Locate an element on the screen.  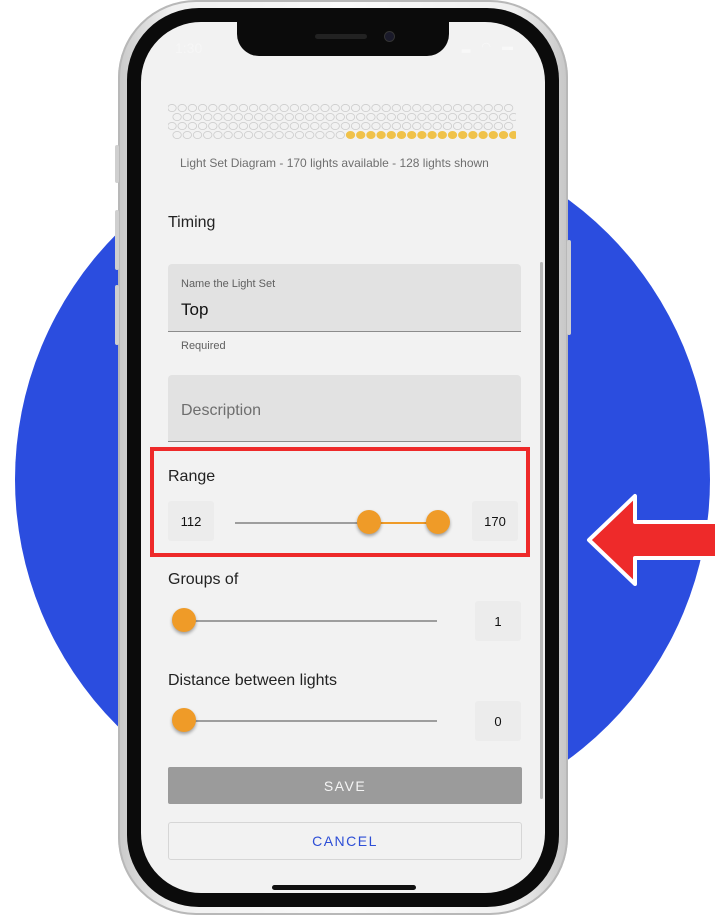
distance-thumb is located at coordinates (184, 720).